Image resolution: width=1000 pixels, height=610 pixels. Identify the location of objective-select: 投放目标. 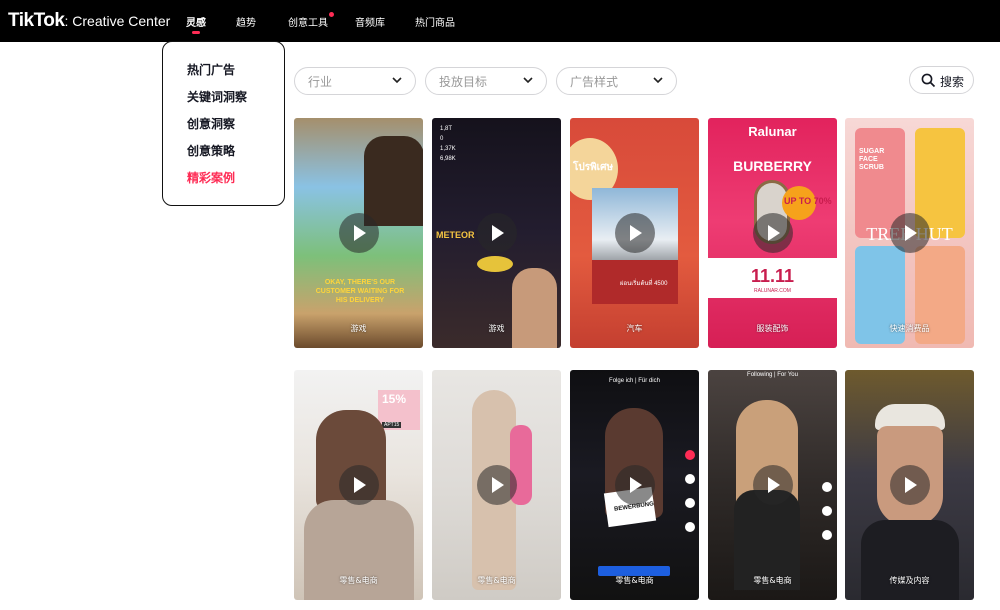
(486, 81).